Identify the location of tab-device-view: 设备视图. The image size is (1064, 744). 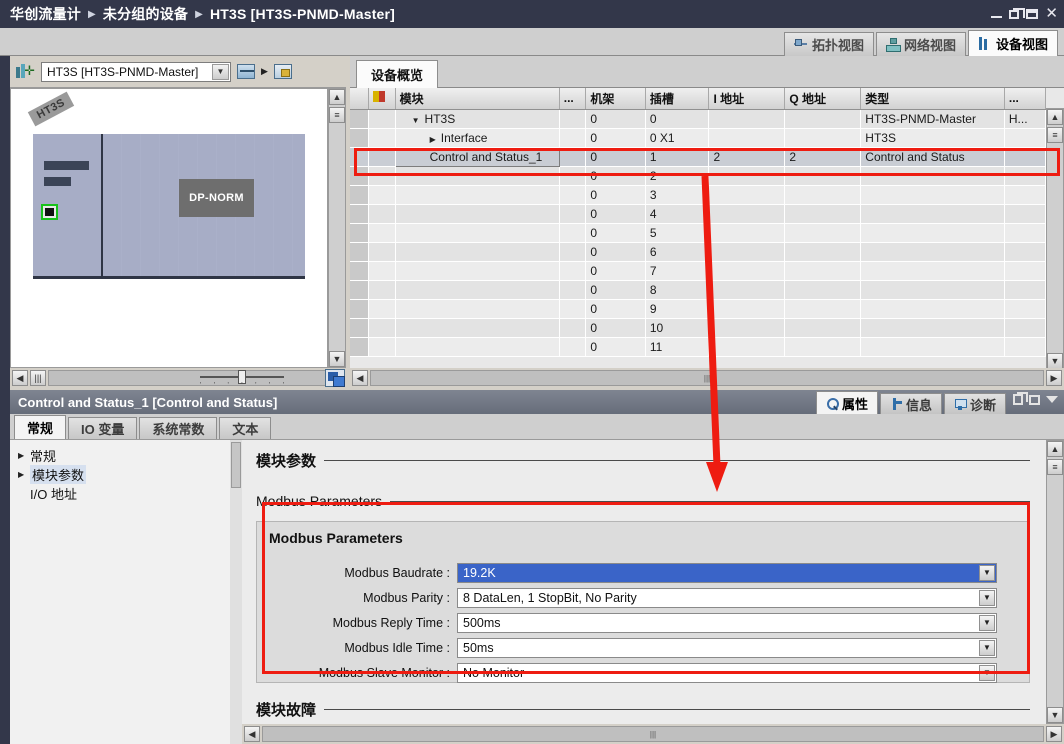
(1012, 43).